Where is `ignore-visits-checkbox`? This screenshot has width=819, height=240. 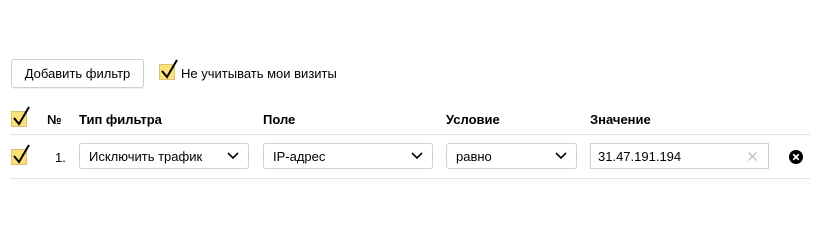 ignore-visits-checkbox is located at coordinates (168, 69).